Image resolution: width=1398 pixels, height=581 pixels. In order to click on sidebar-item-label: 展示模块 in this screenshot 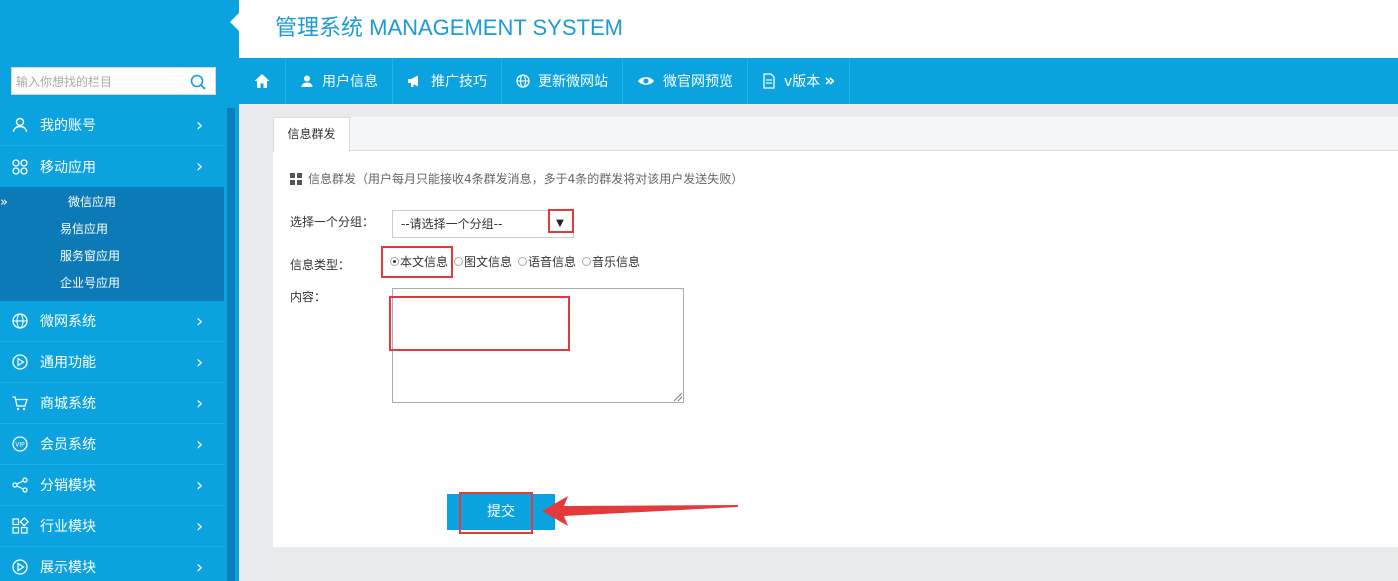, I will do `click(68, 568)`.